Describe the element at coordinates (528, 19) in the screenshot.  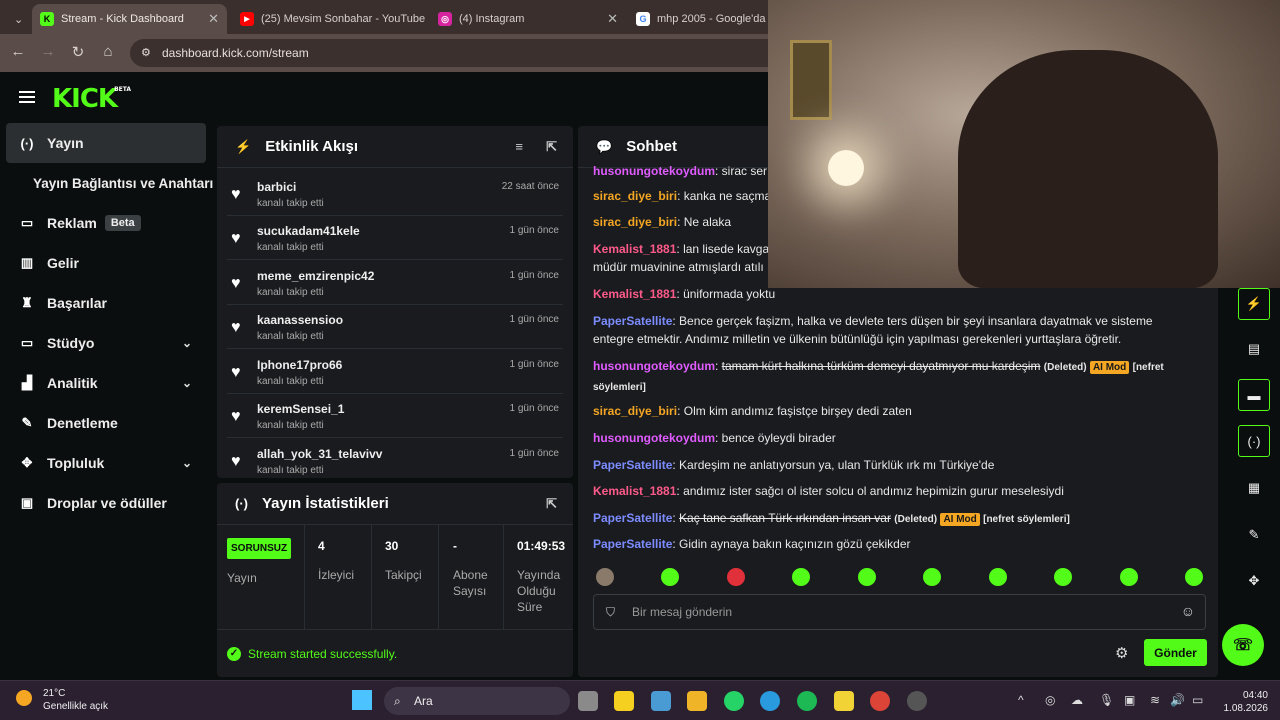
I see `tab-instagram: ◎ (4) Instagram ✕` at that location.